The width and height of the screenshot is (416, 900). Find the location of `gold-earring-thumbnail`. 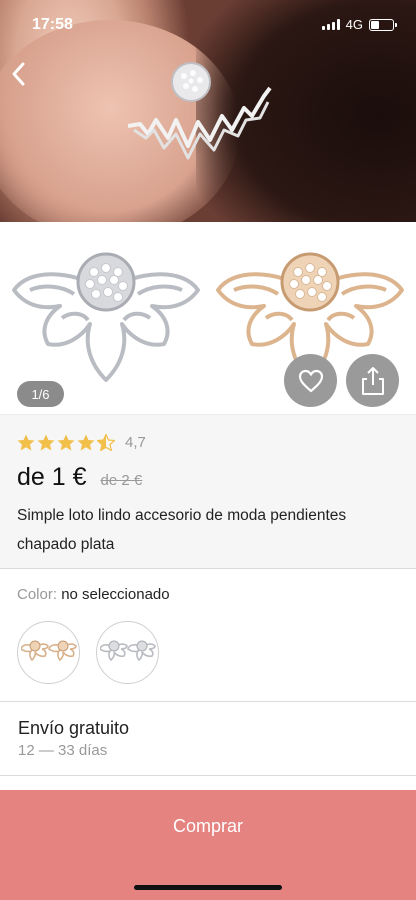

gold-earring-thumbnail is located at coordinates (48, 650).